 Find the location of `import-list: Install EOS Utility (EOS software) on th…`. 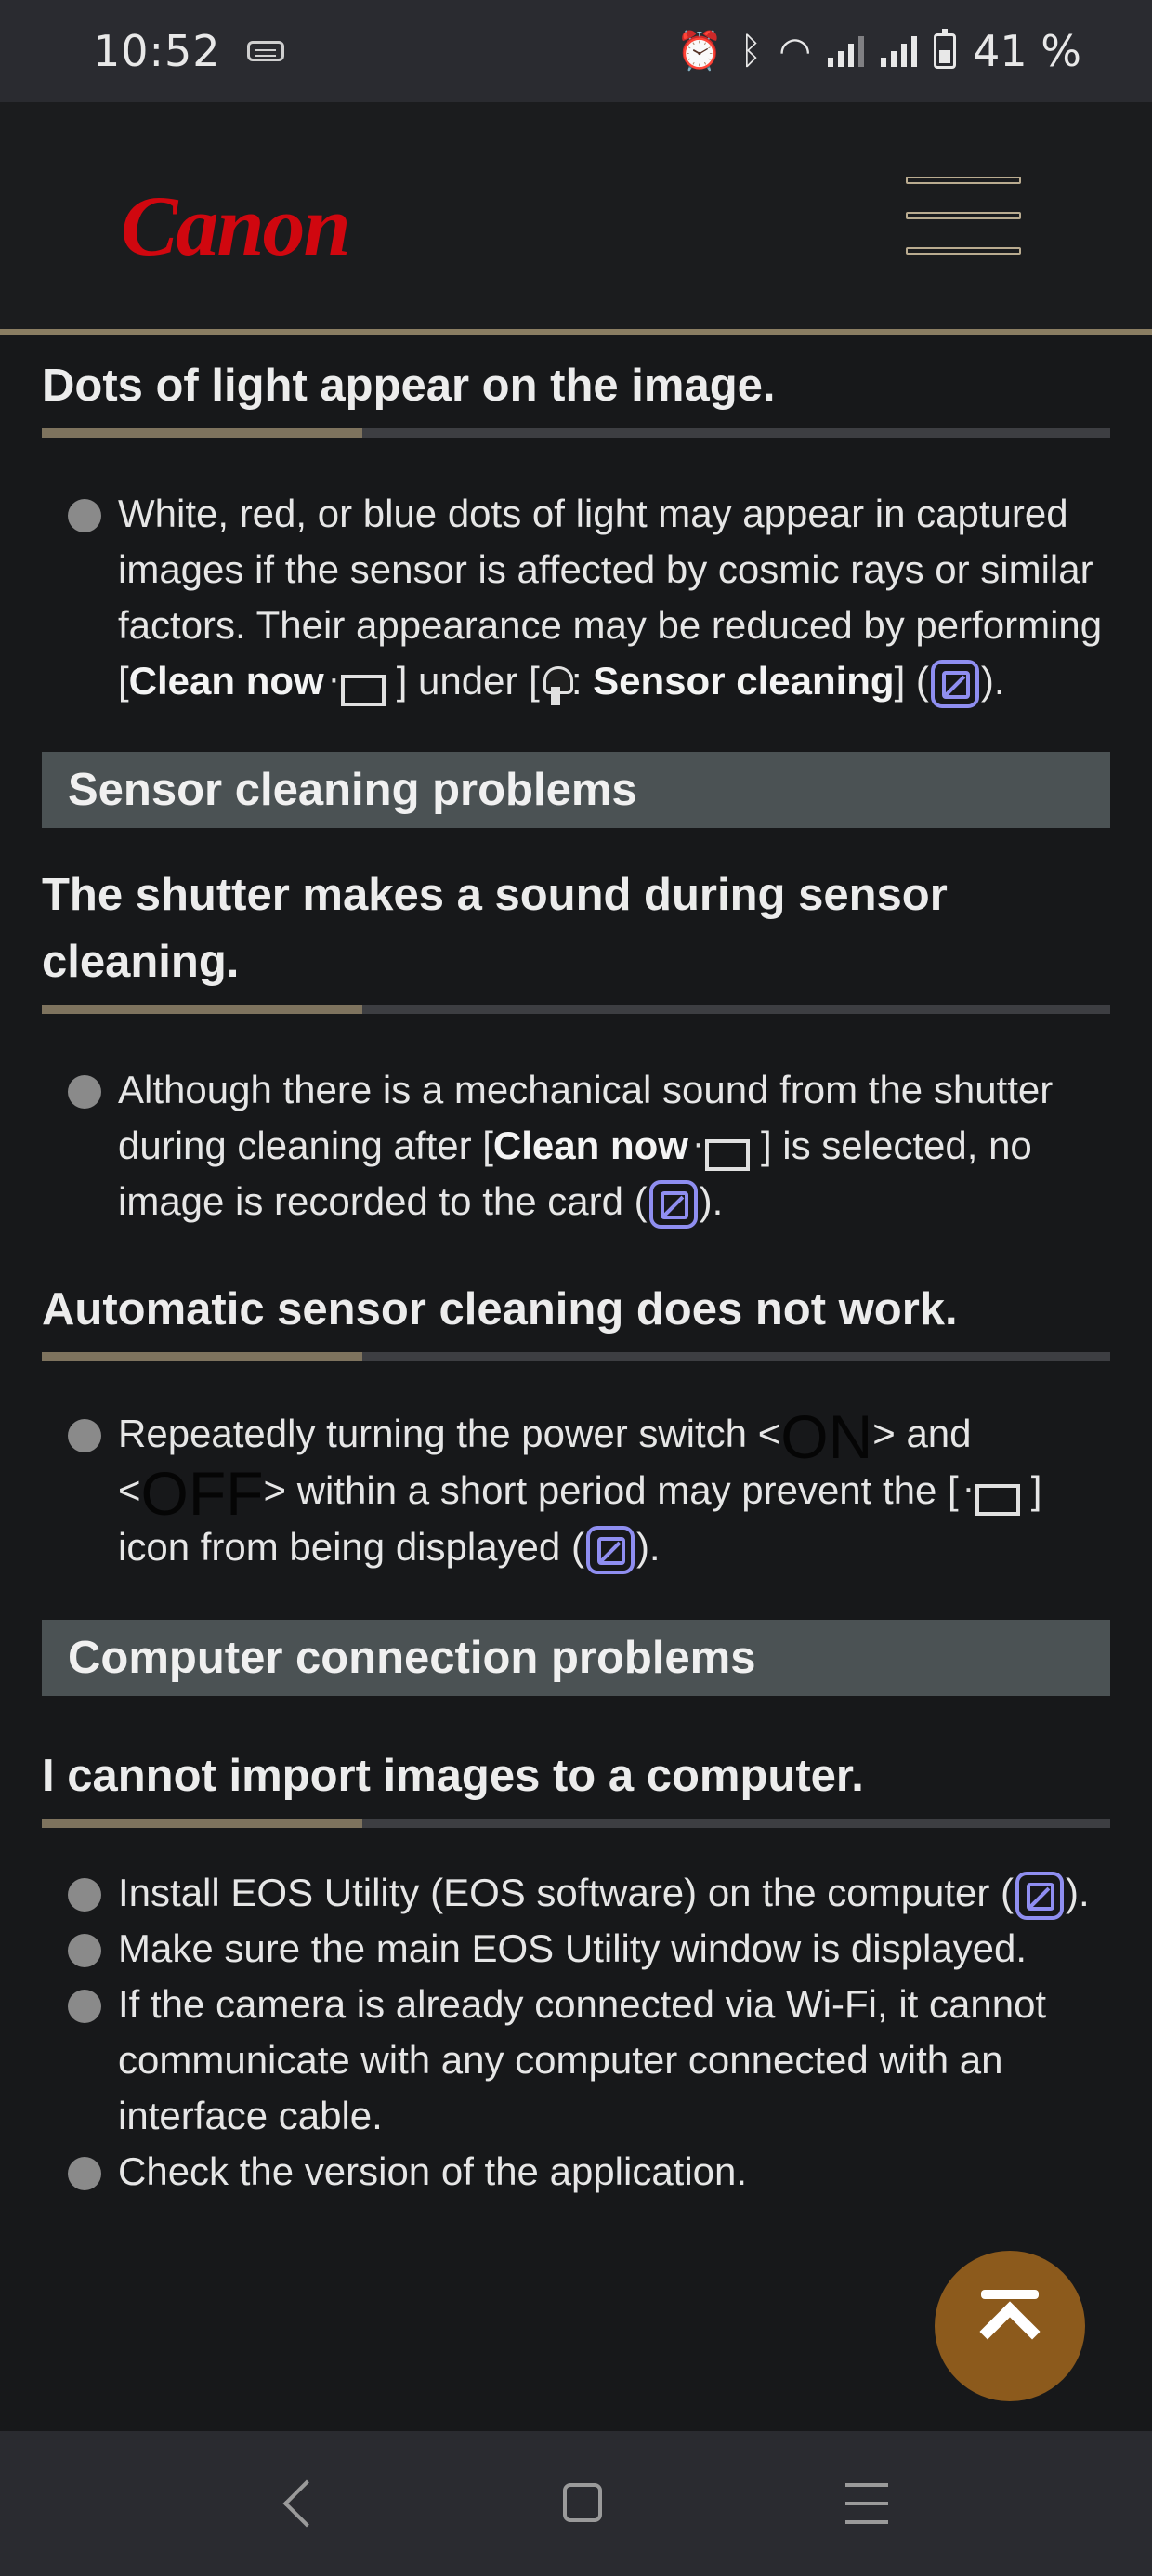

import-list: Install EOS Utility (EOS software) on th… is located at coordinates (589, 2032).